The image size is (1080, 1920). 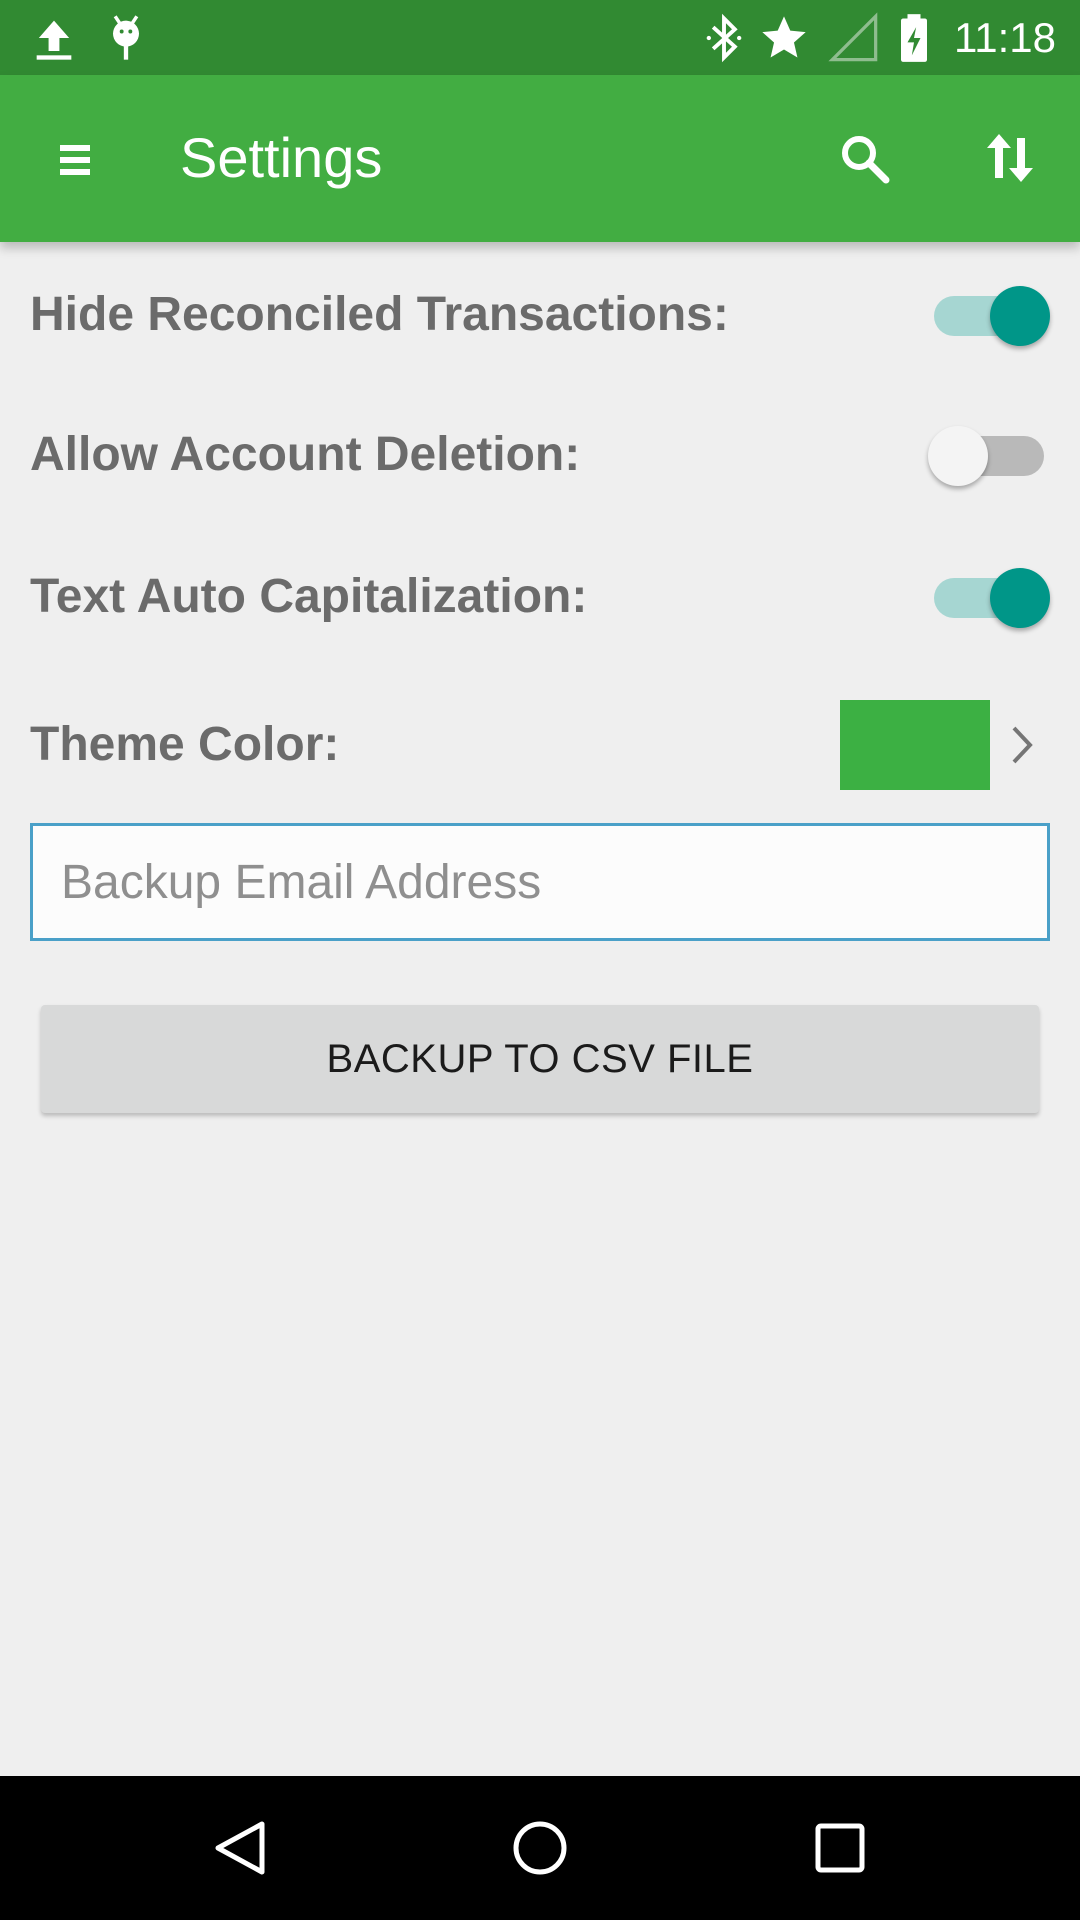 What do you see at coordinates (540, 745) in the screenshot?
I see `setting-theme-color: Theme Color:` at bounding box center [540, 745].